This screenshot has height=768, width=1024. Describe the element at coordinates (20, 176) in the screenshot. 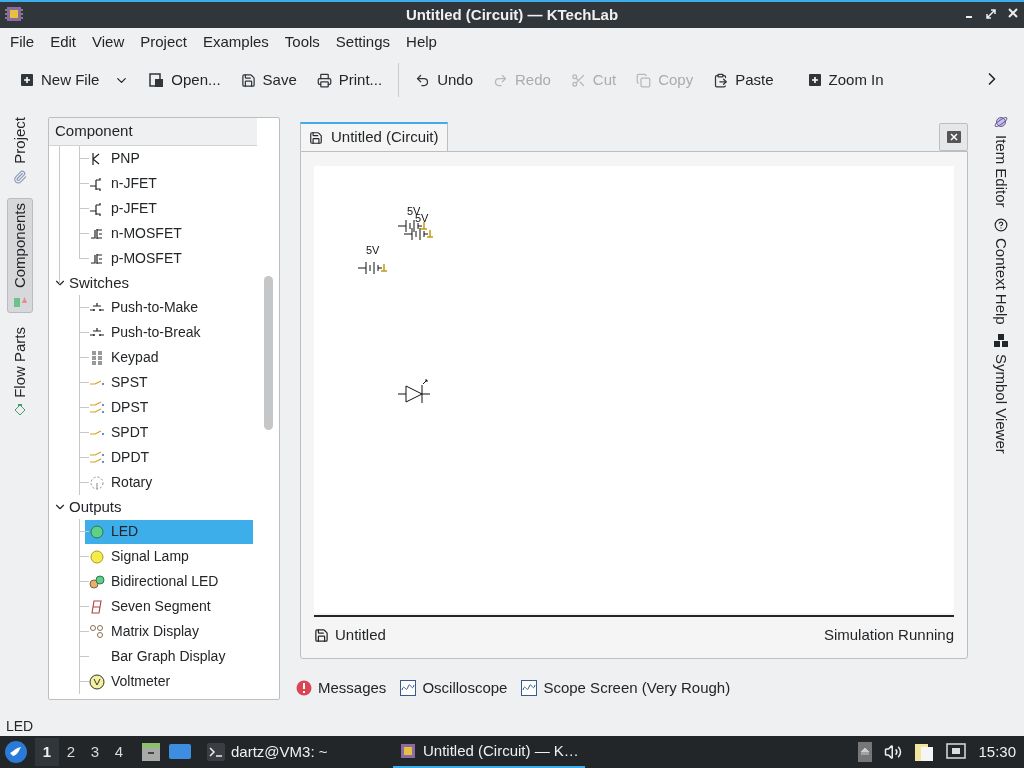

I see `paperclip-icon` at that location.